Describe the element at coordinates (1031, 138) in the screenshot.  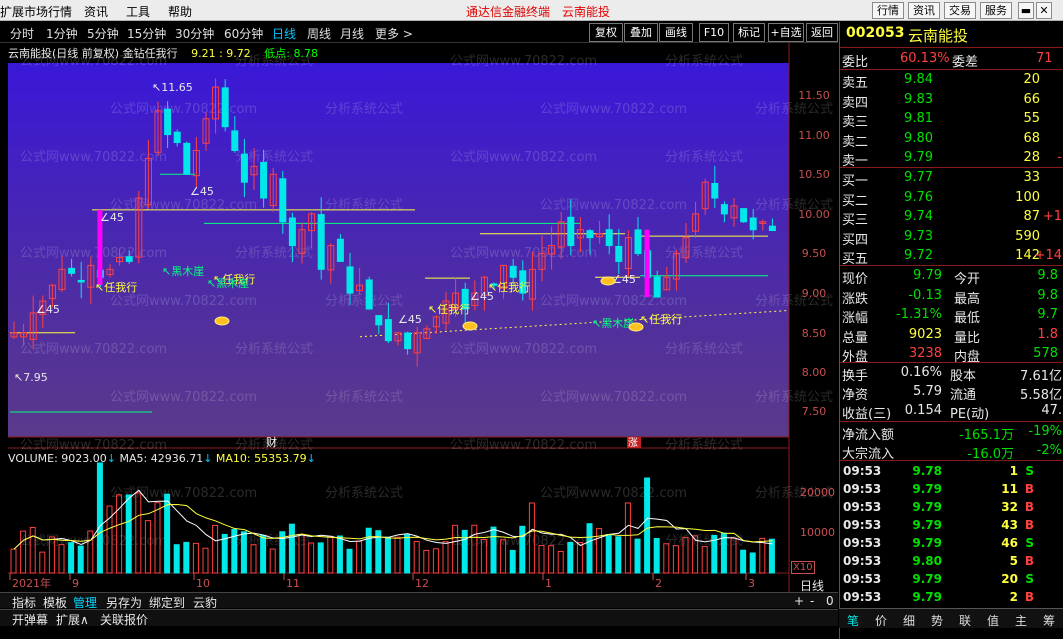
I see `ask-volume: 68` at that location.